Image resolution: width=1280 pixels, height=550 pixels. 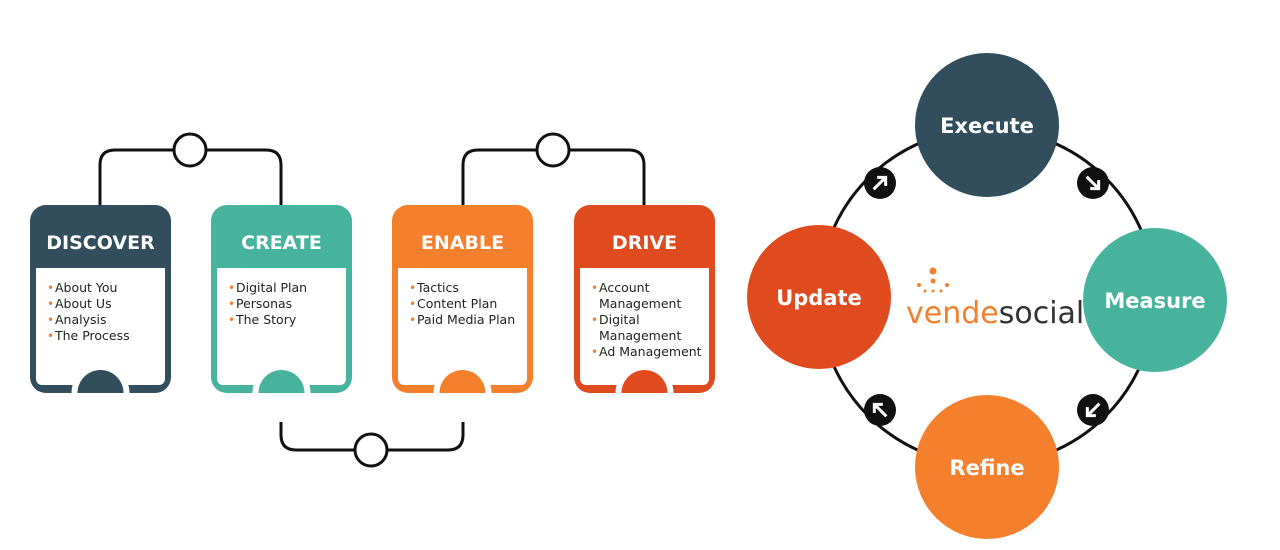 What do you see at coordinates (1093, 410) in the screenshot?
I see `arrow-down-left-icon` at bounding box center [1093, 410].